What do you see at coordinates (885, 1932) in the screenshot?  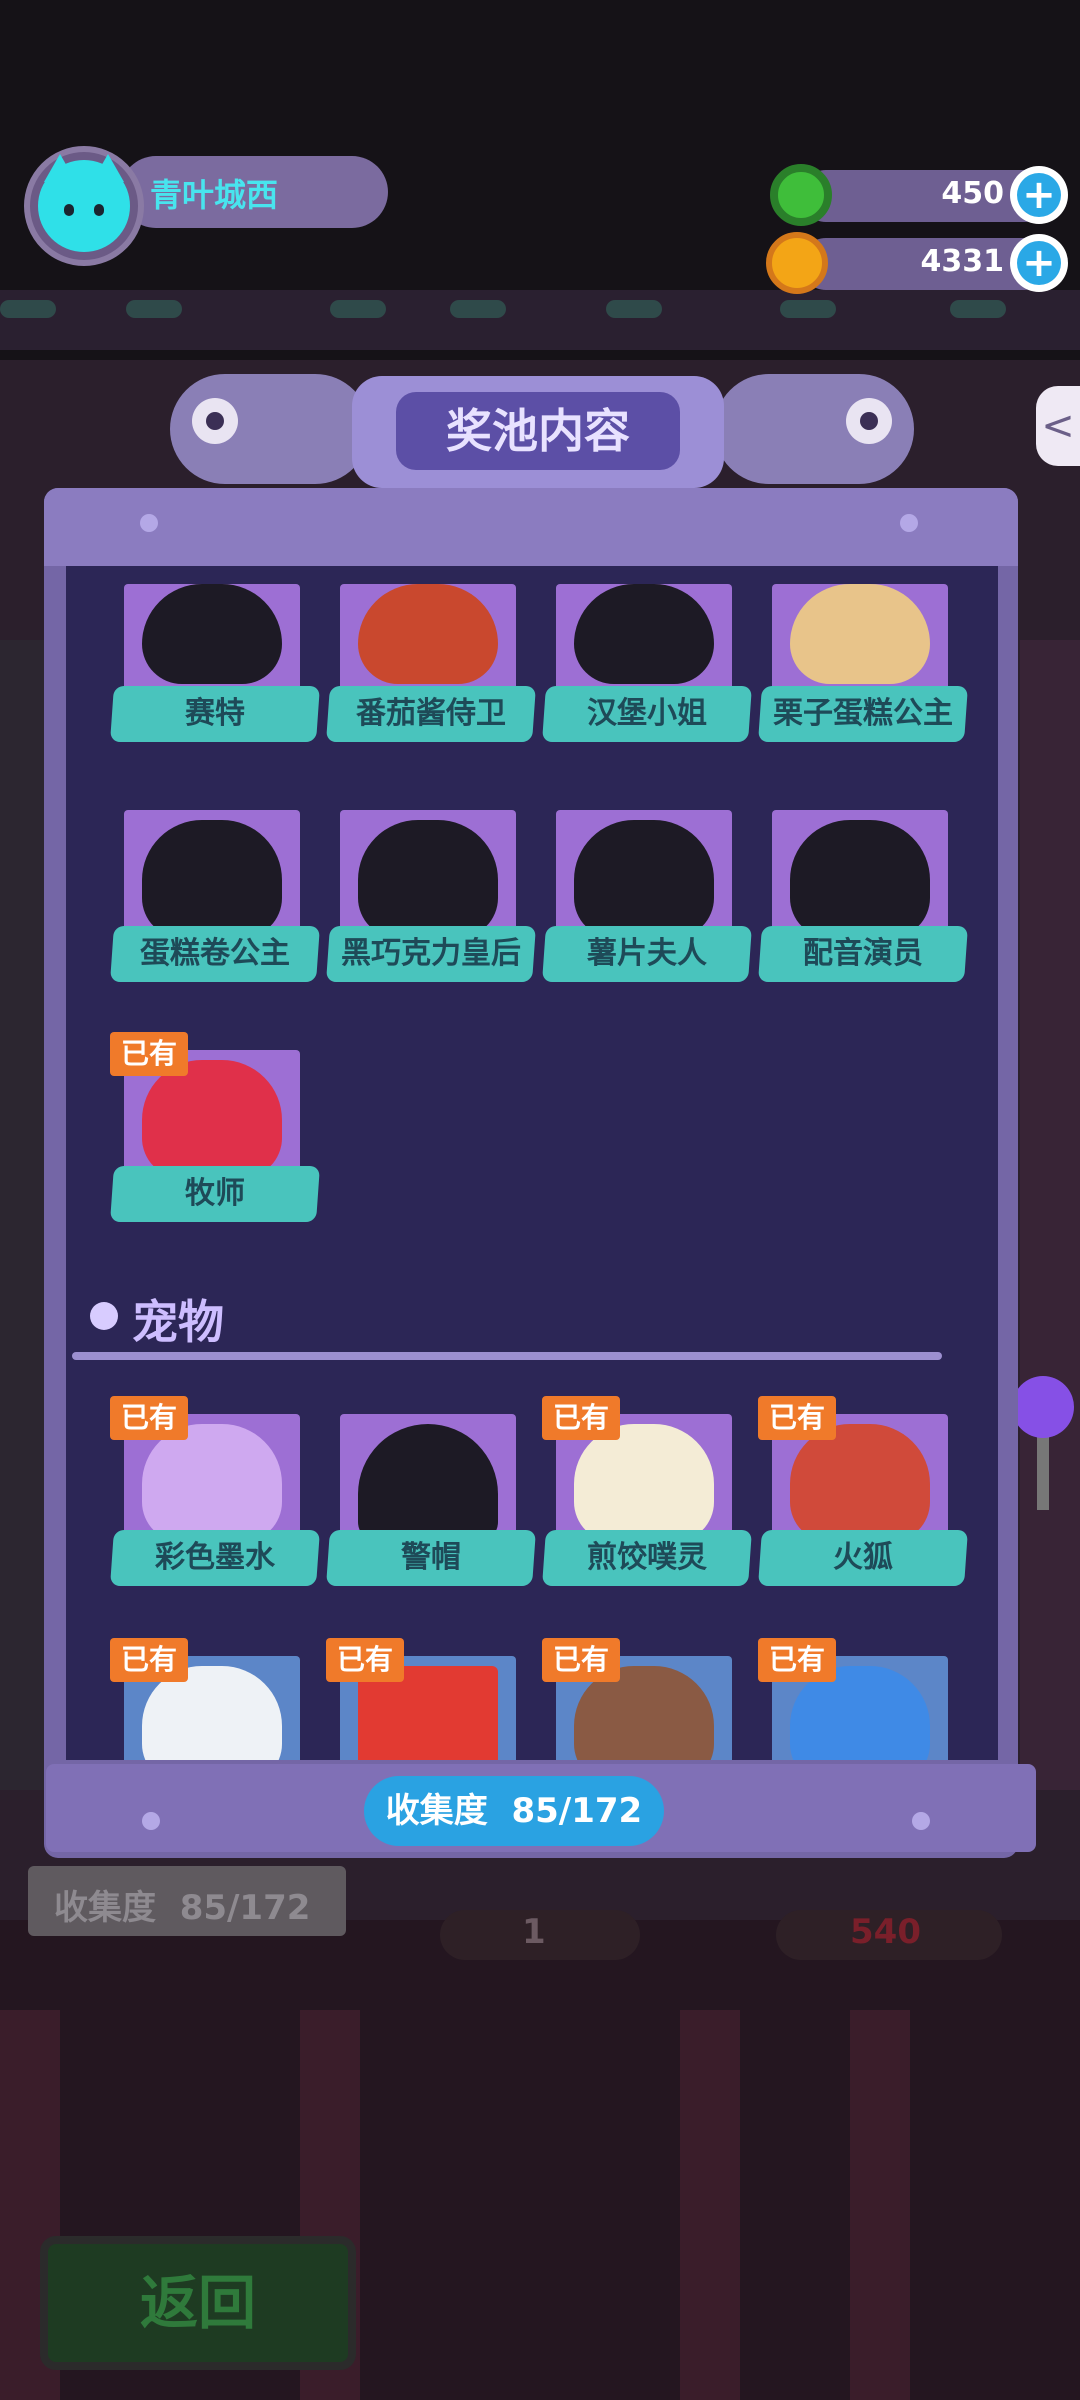 I see `price-value: 540` at bounding box center [885, 1932].